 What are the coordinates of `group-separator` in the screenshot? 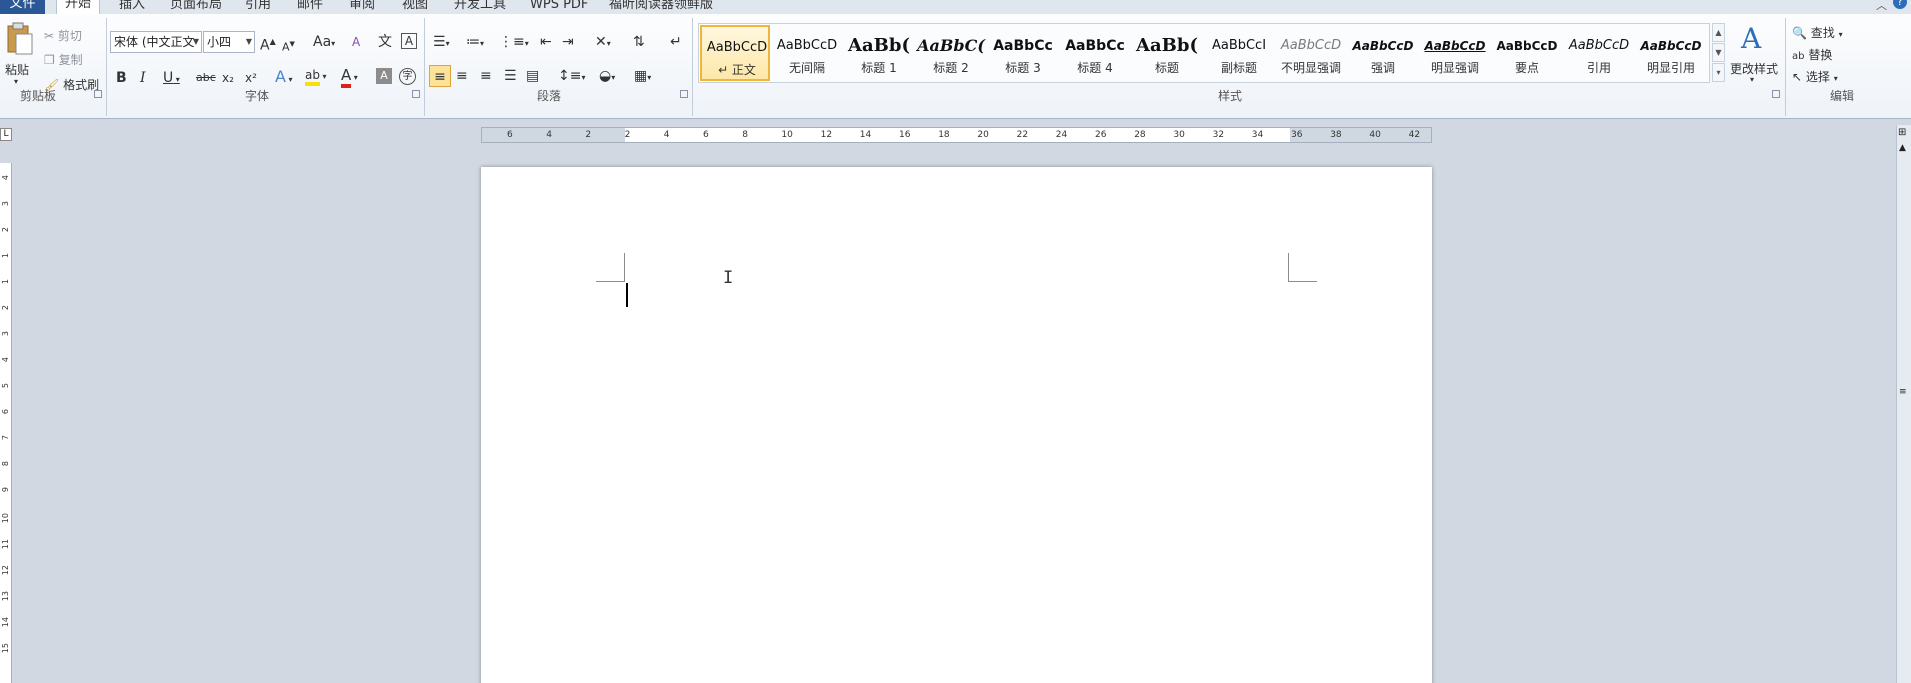 It's located at (692, 67).